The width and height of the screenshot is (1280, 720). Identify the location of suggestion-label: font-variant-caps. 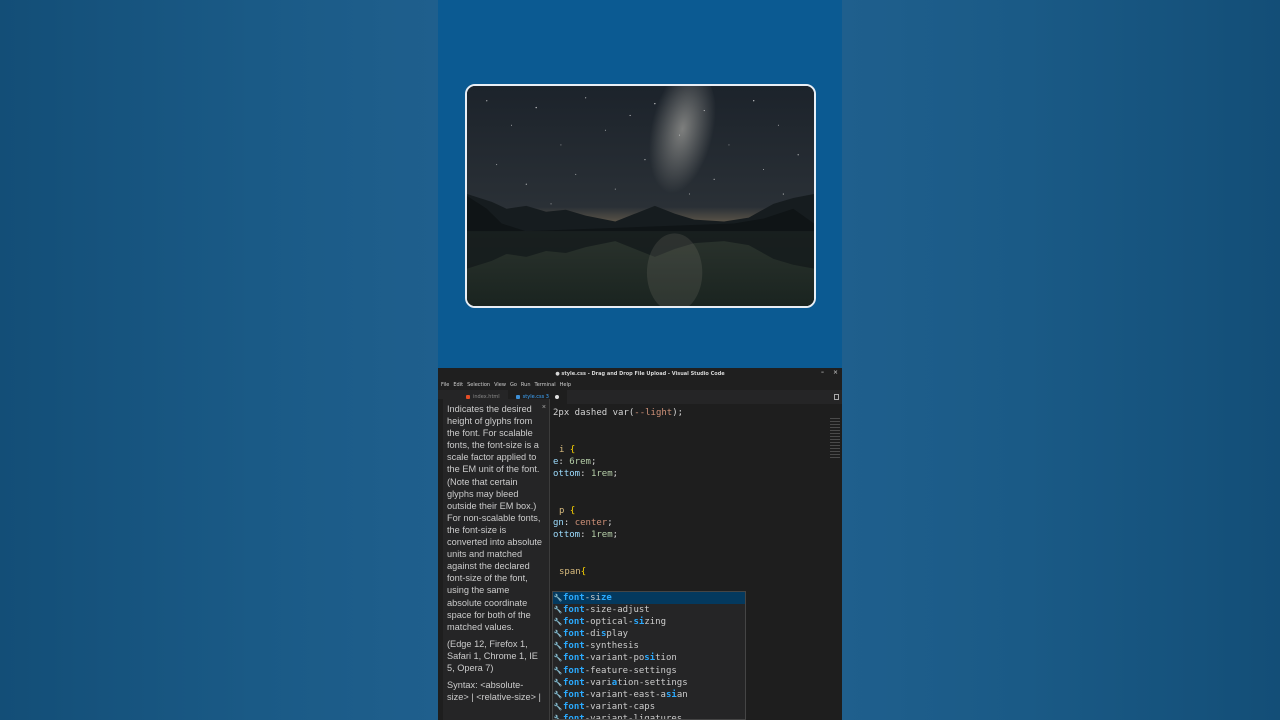
(609, 706).